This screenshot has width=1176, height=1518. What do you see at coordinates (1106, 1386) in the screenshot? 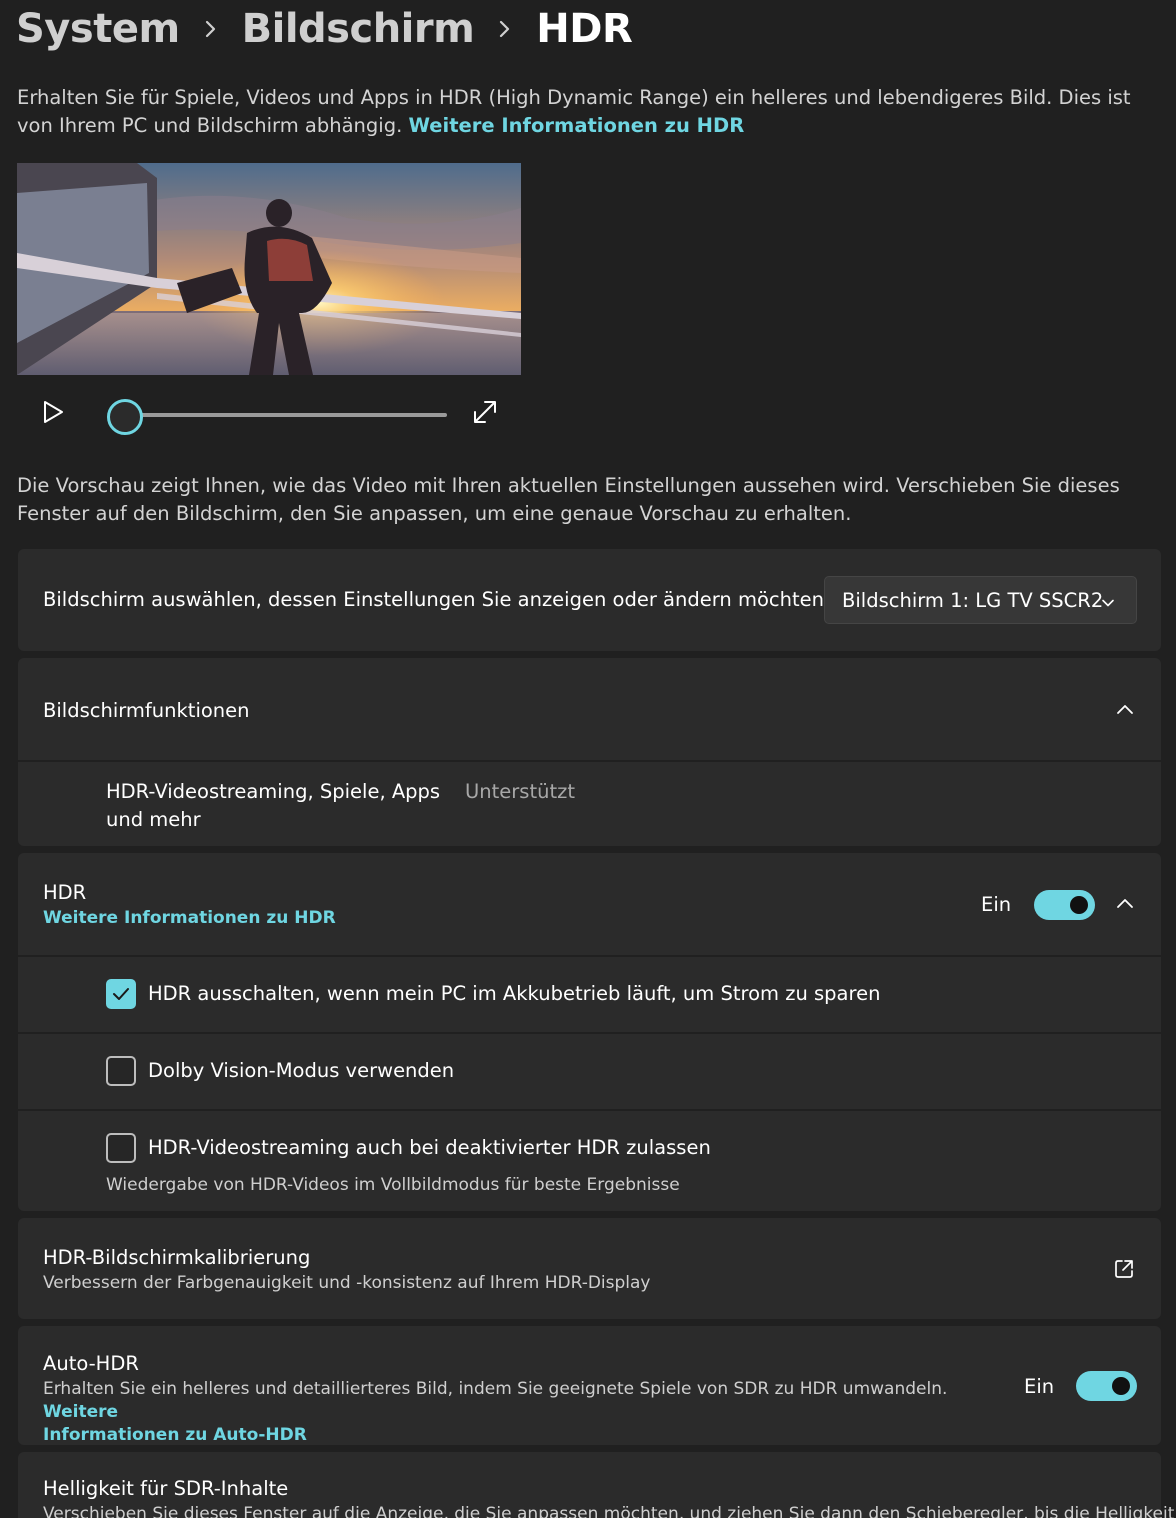
I see `auto-hdr-toggle` at bounding box center [1106, 1386].